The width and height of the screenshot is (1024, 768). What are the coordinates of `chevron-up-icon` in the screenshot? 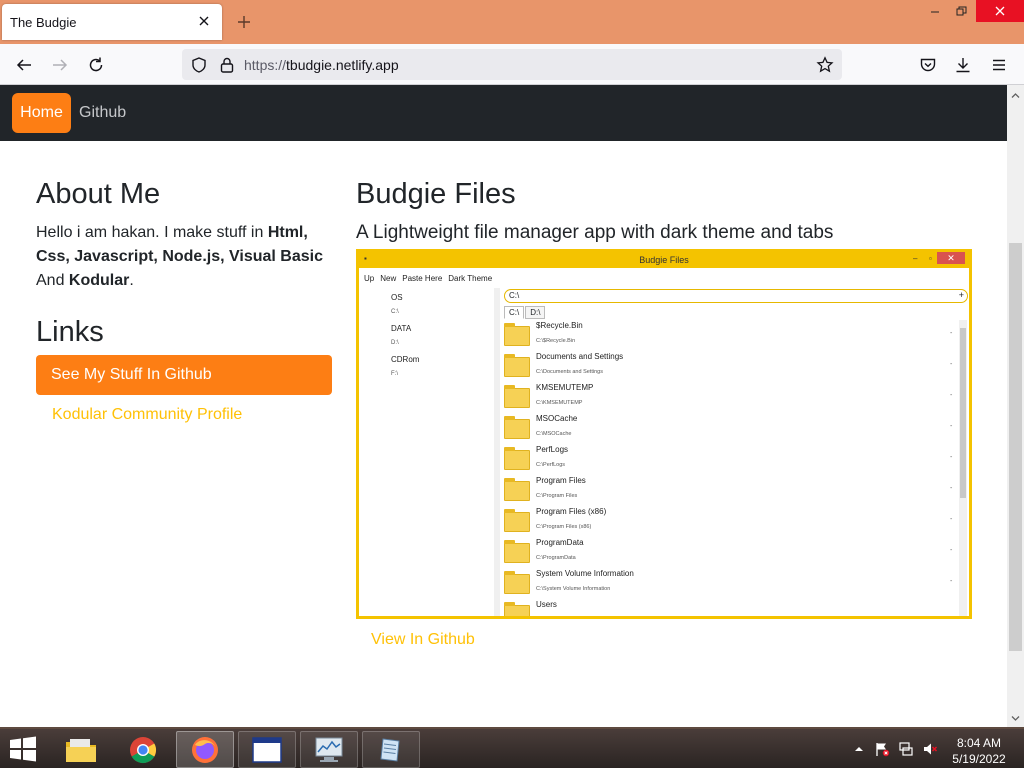 It's located at (859, 749).